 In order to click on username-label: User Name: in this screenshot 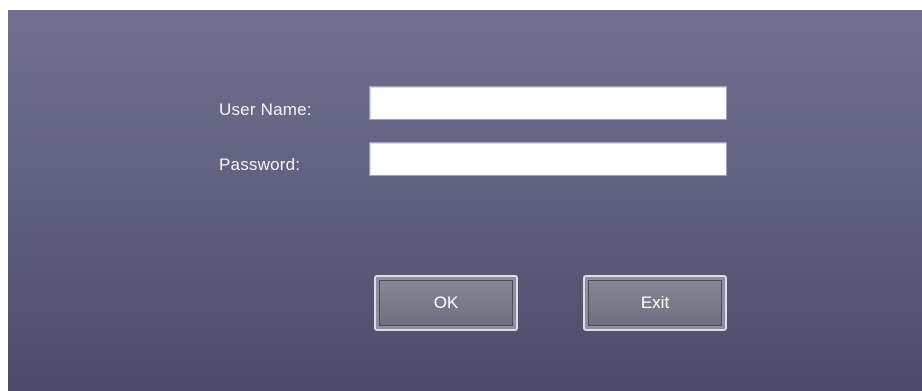, I will do `click(265, 109)`.